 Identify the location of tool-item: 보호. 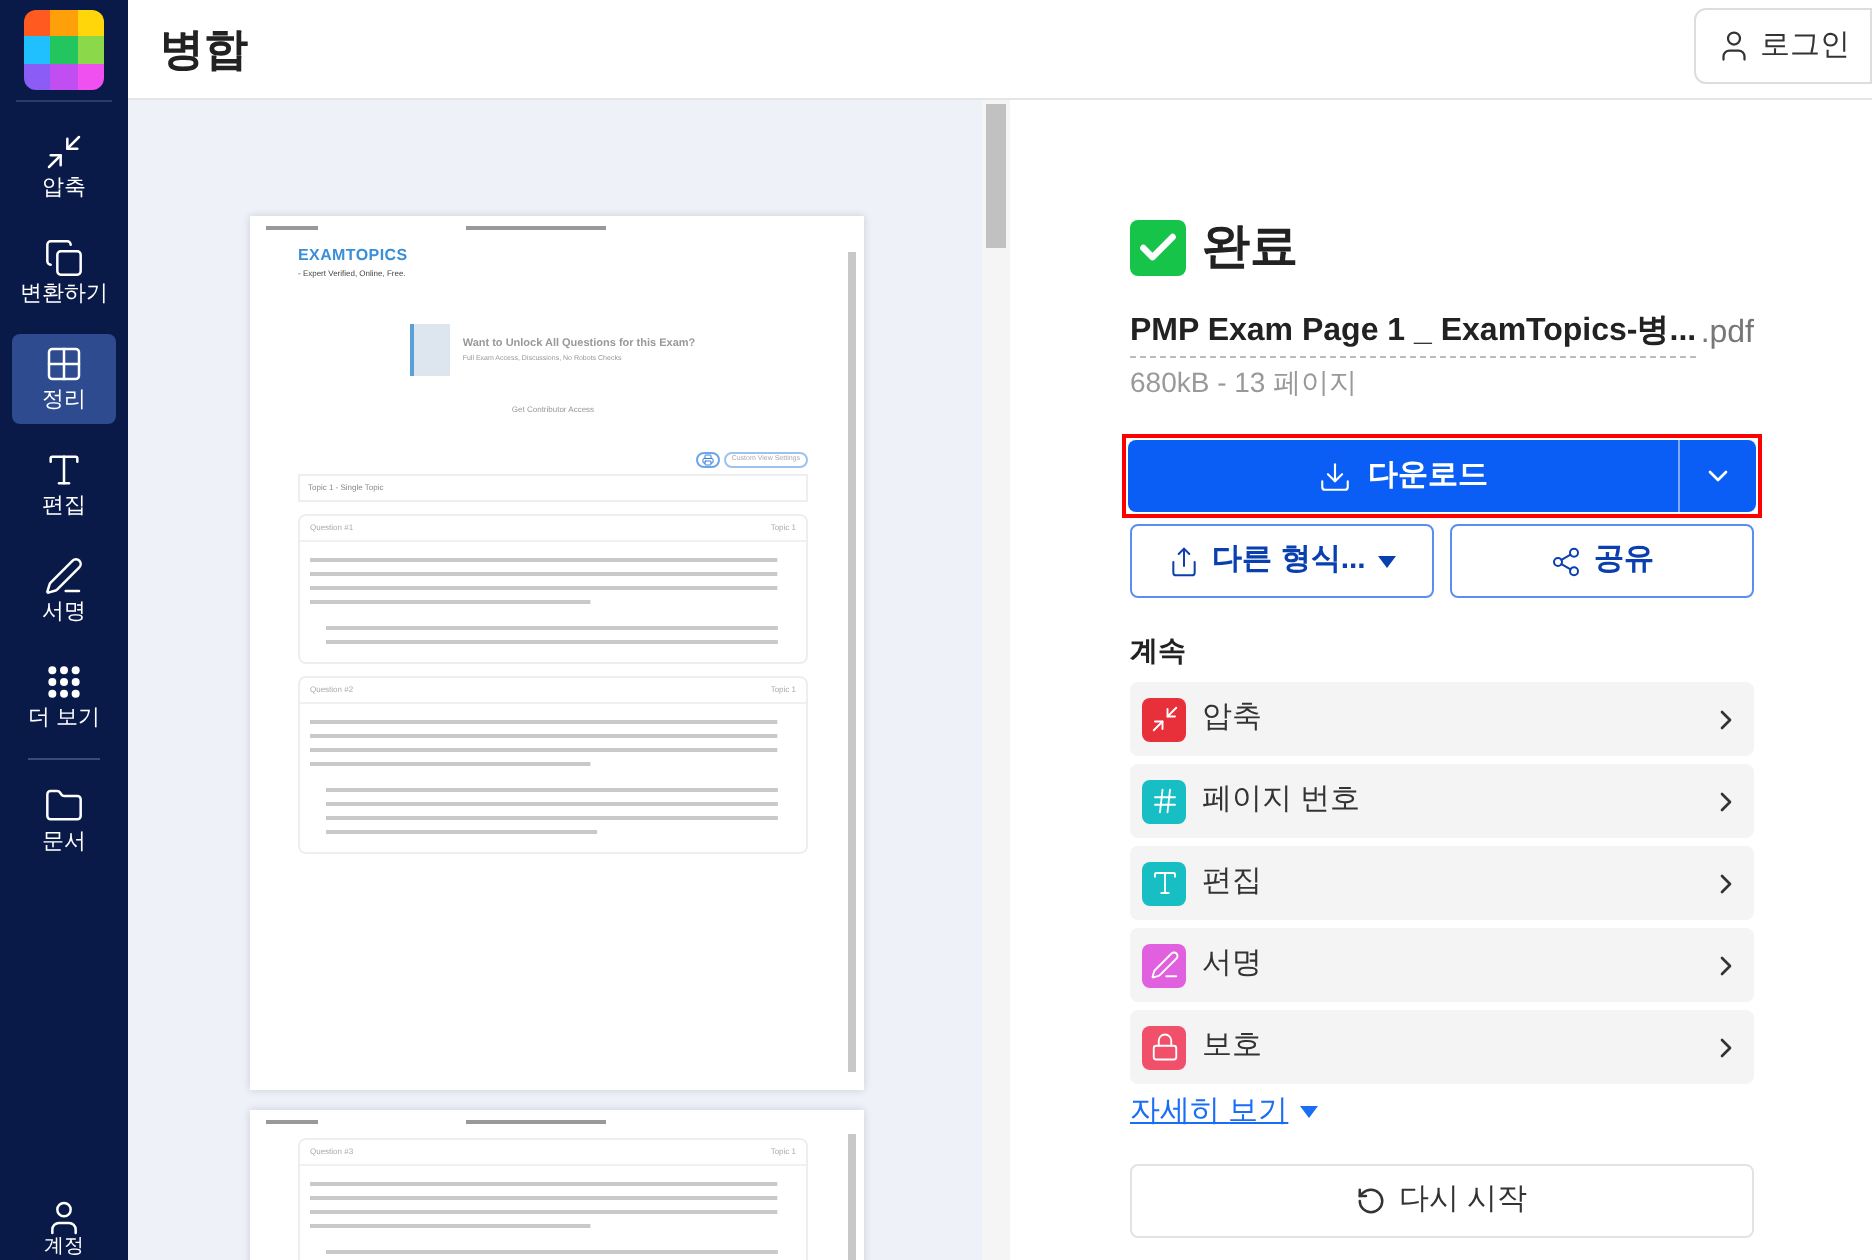
(1442, 1047).